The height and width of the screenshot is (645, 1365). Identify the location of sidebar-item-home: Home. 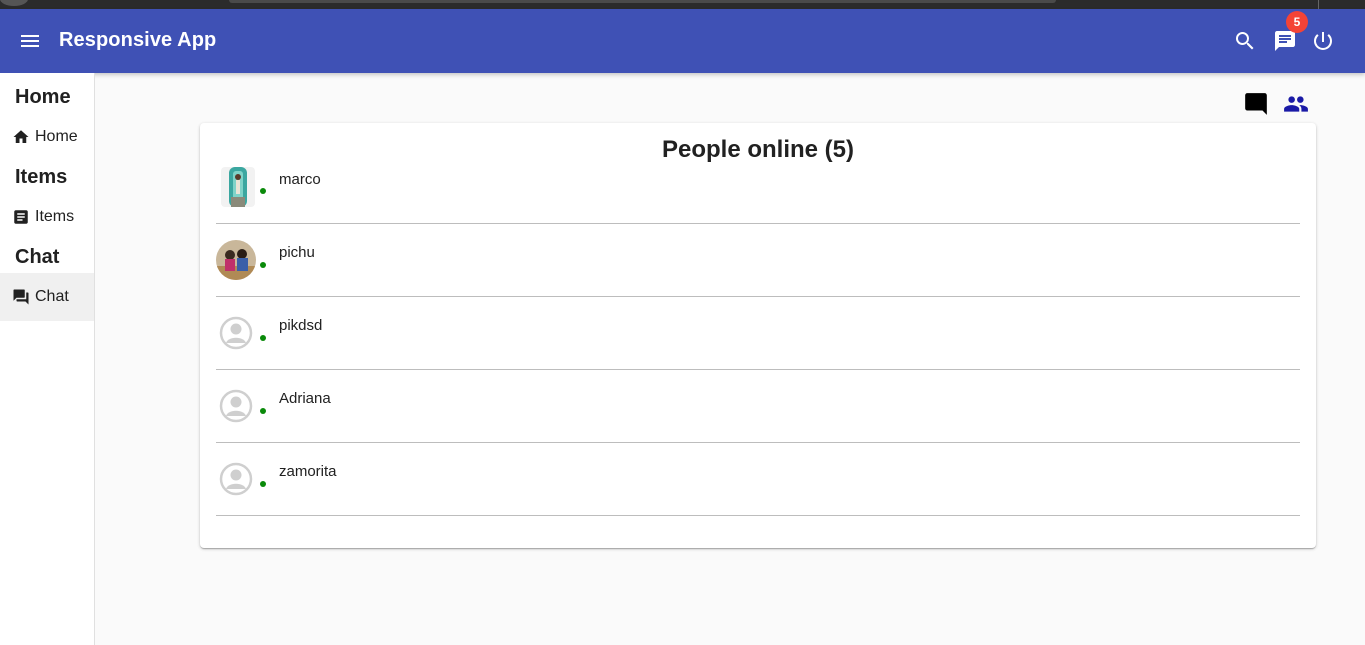
(47, 137).